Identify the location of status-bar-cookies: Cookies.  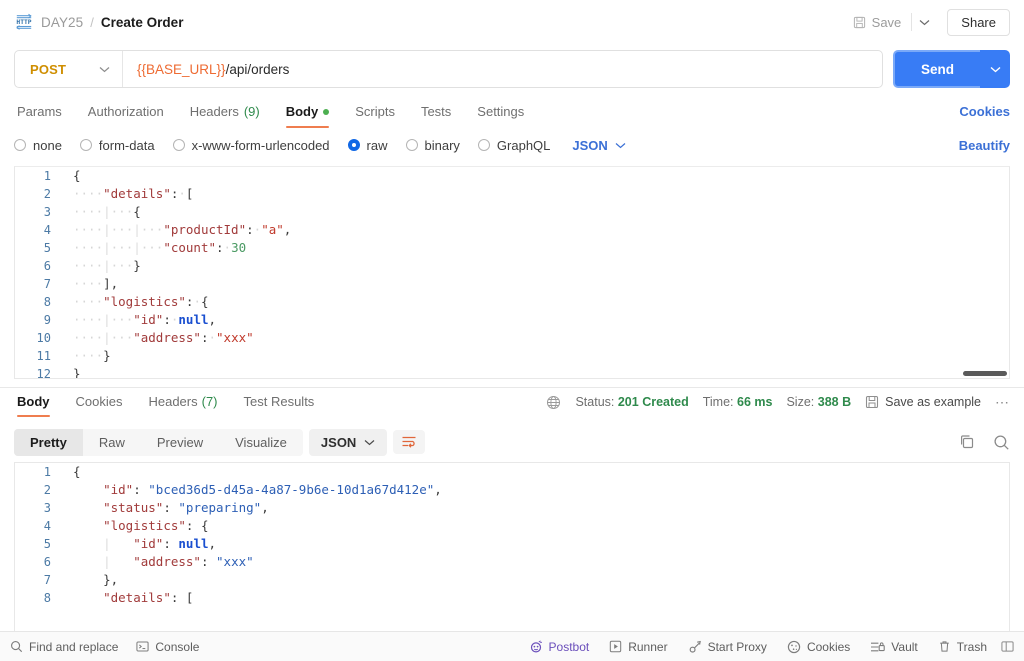
(818, 647).